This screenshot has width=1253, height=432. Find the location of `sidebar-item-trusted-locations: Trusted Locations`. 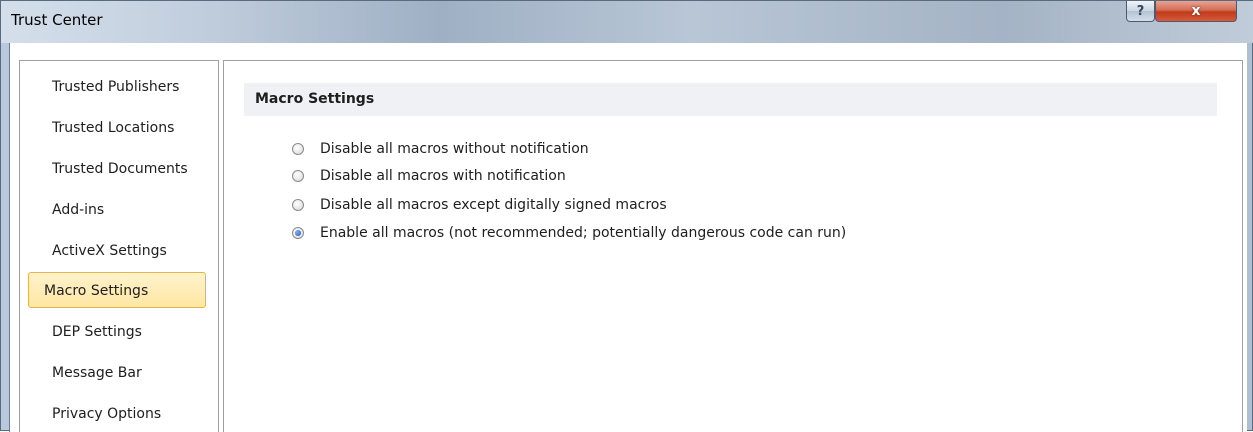

sidebar-item-trusted-locations: Trusted Locations is located at coordinates (117, 128).